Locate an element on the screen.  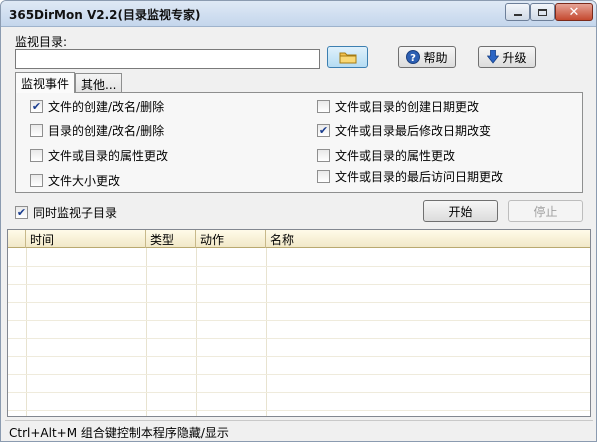
column-header-name: 名称 is located at coordinates (428, 239).